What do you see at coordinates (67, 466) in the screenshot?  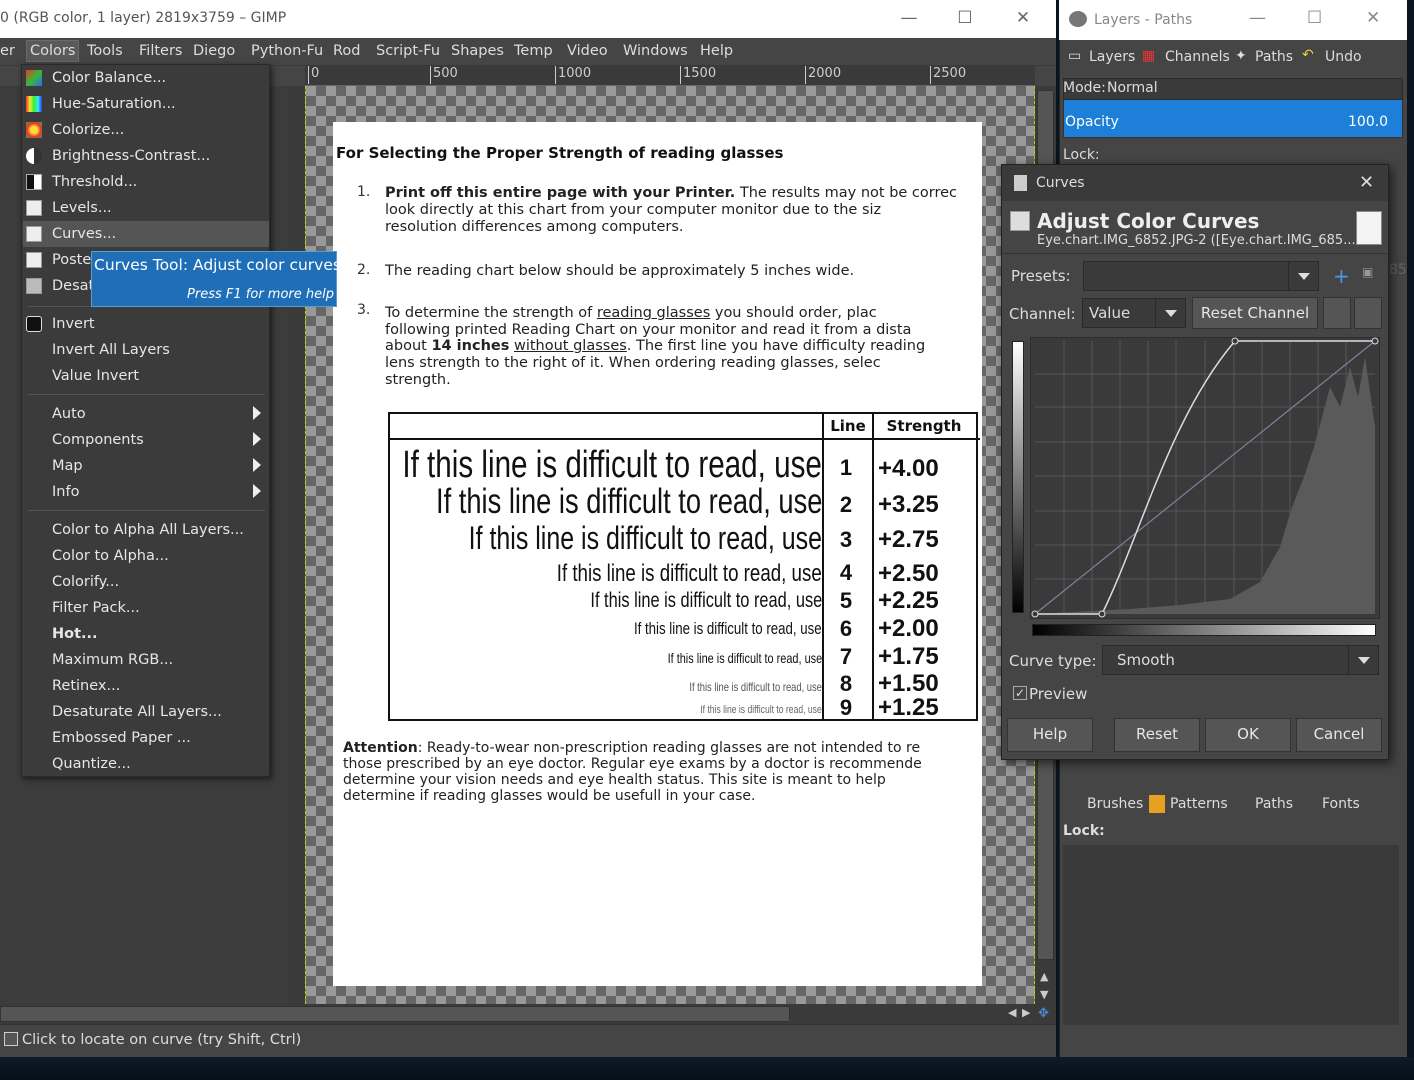 I see `submenu-map: Map` at bounding box center [67, 466].